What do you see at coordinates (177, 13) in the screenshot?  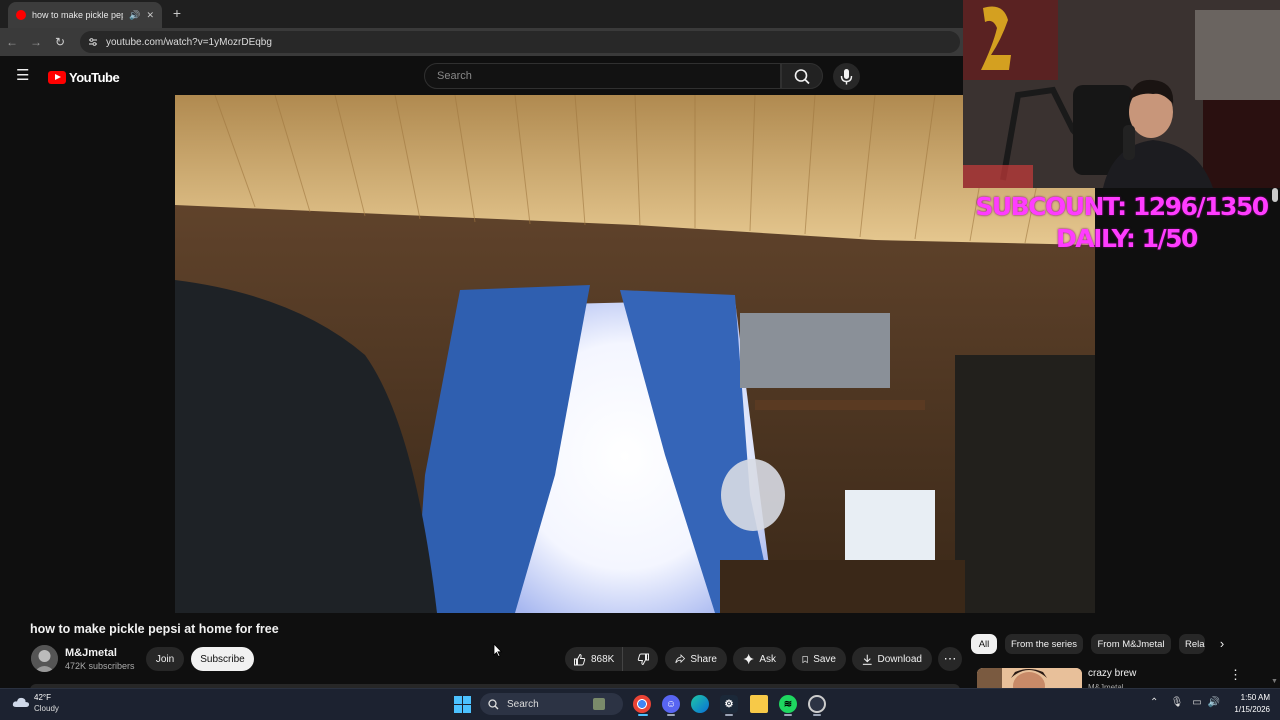 I see `new-tab-button: +` at bounding box center [177, 13].